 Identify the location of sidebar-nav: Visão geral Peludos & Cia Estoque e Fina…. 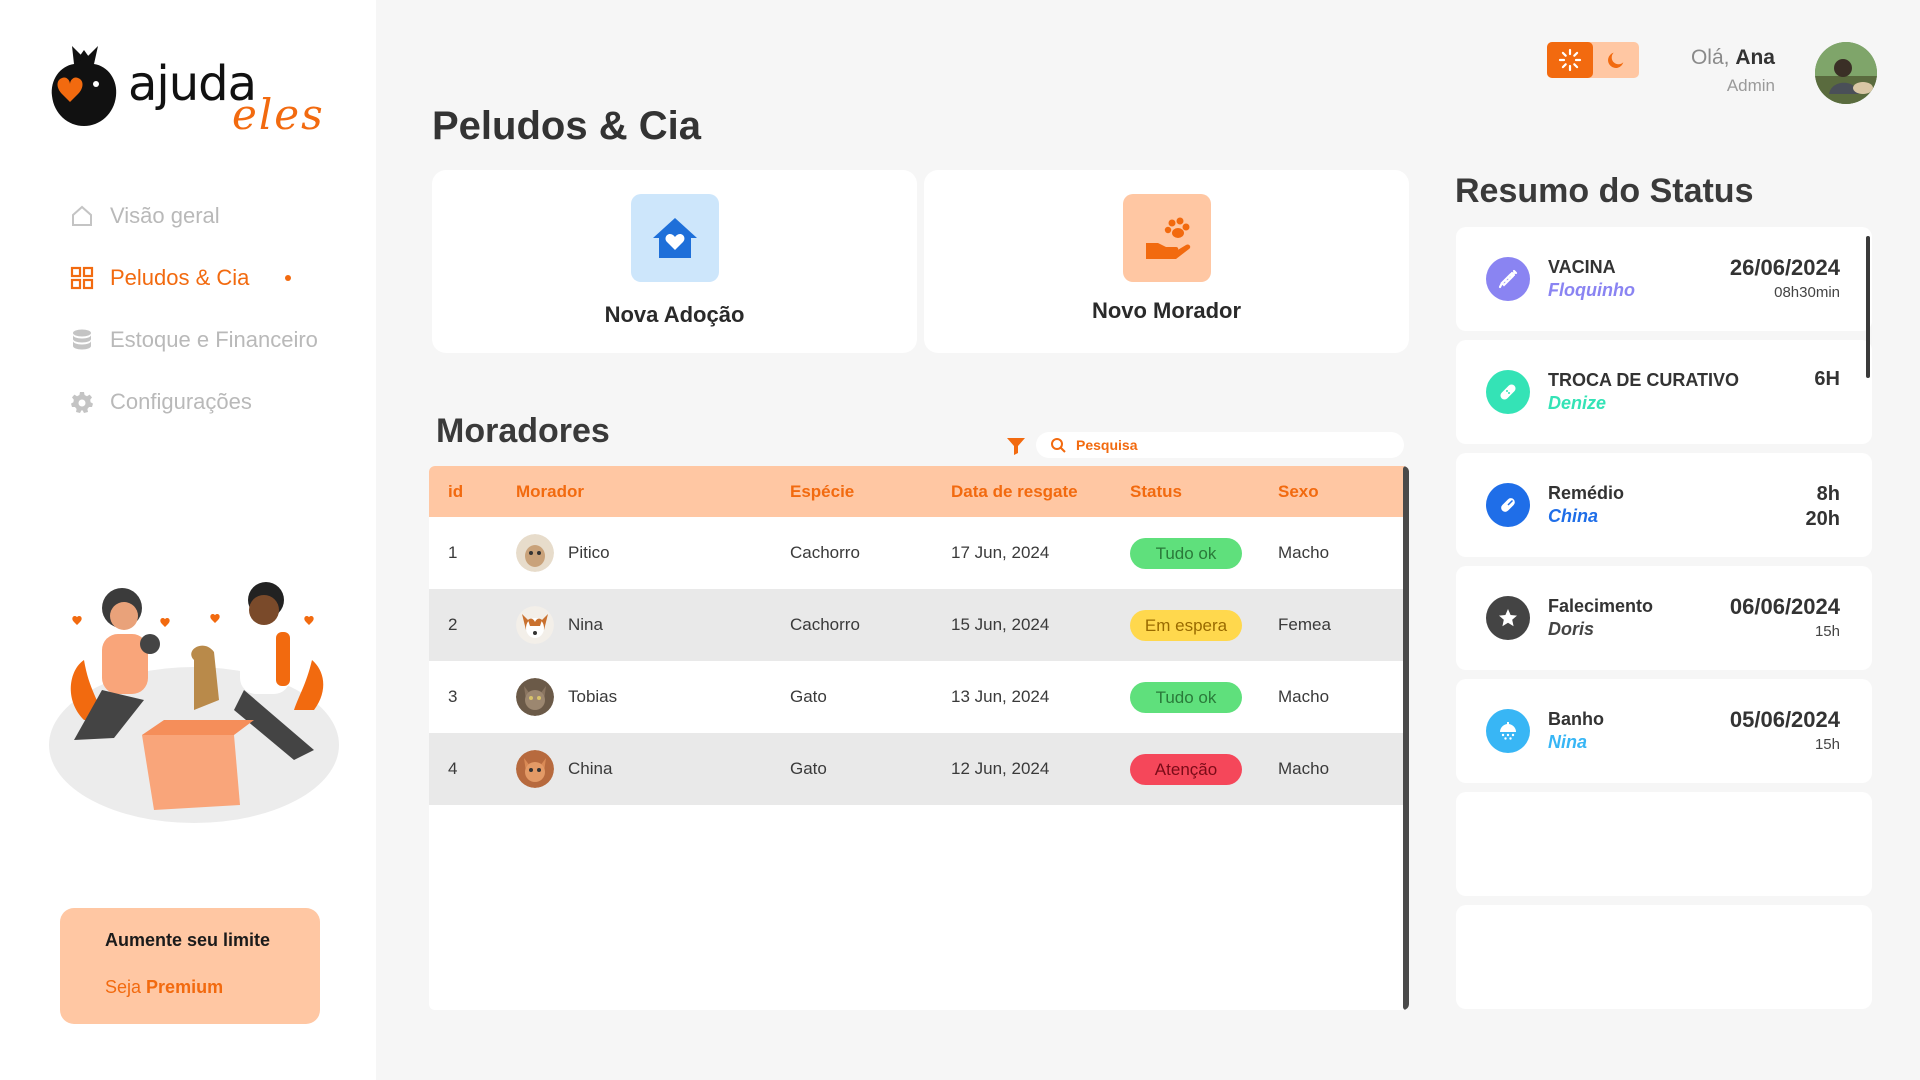
(198, 320).